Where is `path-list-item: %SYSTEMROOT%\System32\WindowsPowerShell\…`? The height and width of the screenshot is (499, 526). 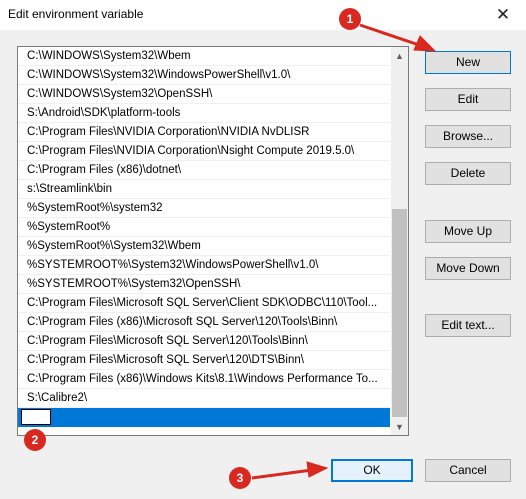 path-list-item: %SYSTEMROOT%\System32\WindowsPowerShell\… is located at coordinates (204, 265).